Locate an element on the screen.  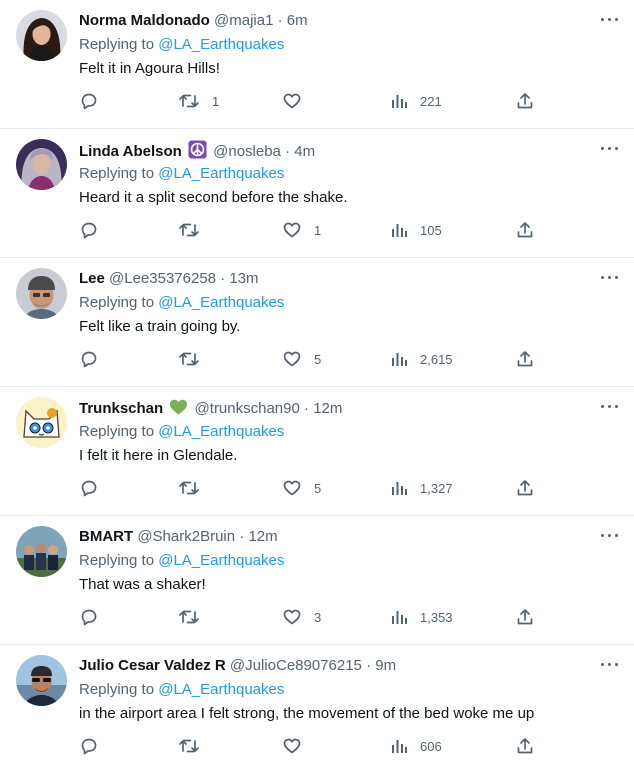
views-button: 2,615 is located at coordinates (421, 359).